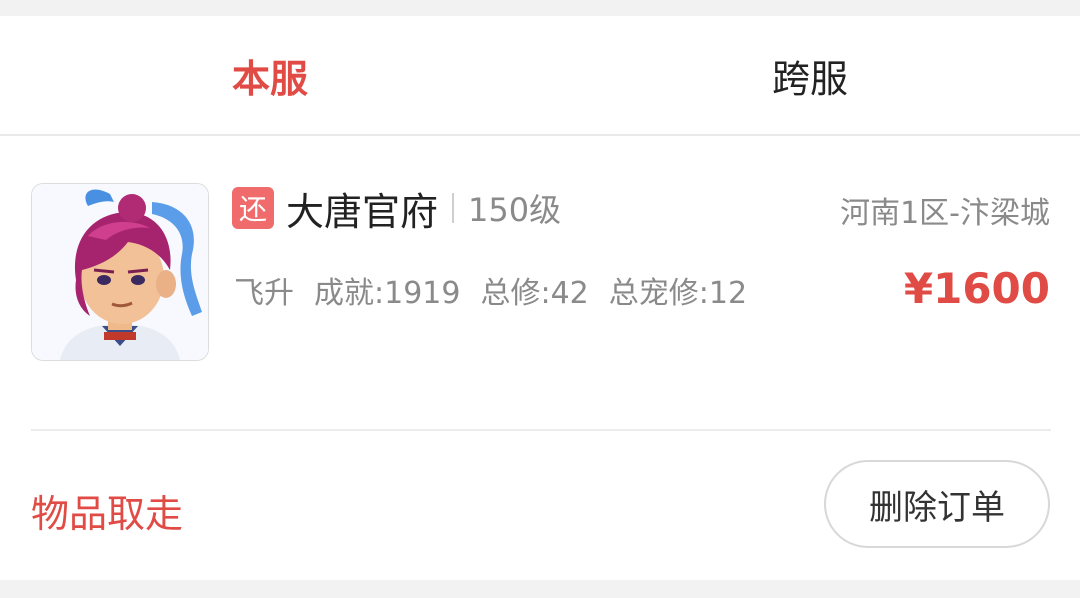 The height and width of the screenshot is (598, 1080). I want to click on tab-cross-server: 跨服, so click(810, 75).